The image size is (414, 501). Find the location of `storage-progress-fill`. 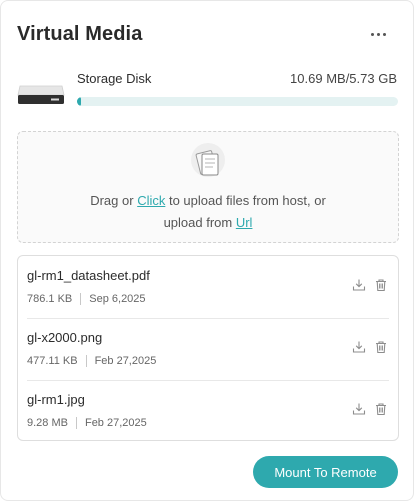

storage-progress-fill is located at coordinates (79, 101).